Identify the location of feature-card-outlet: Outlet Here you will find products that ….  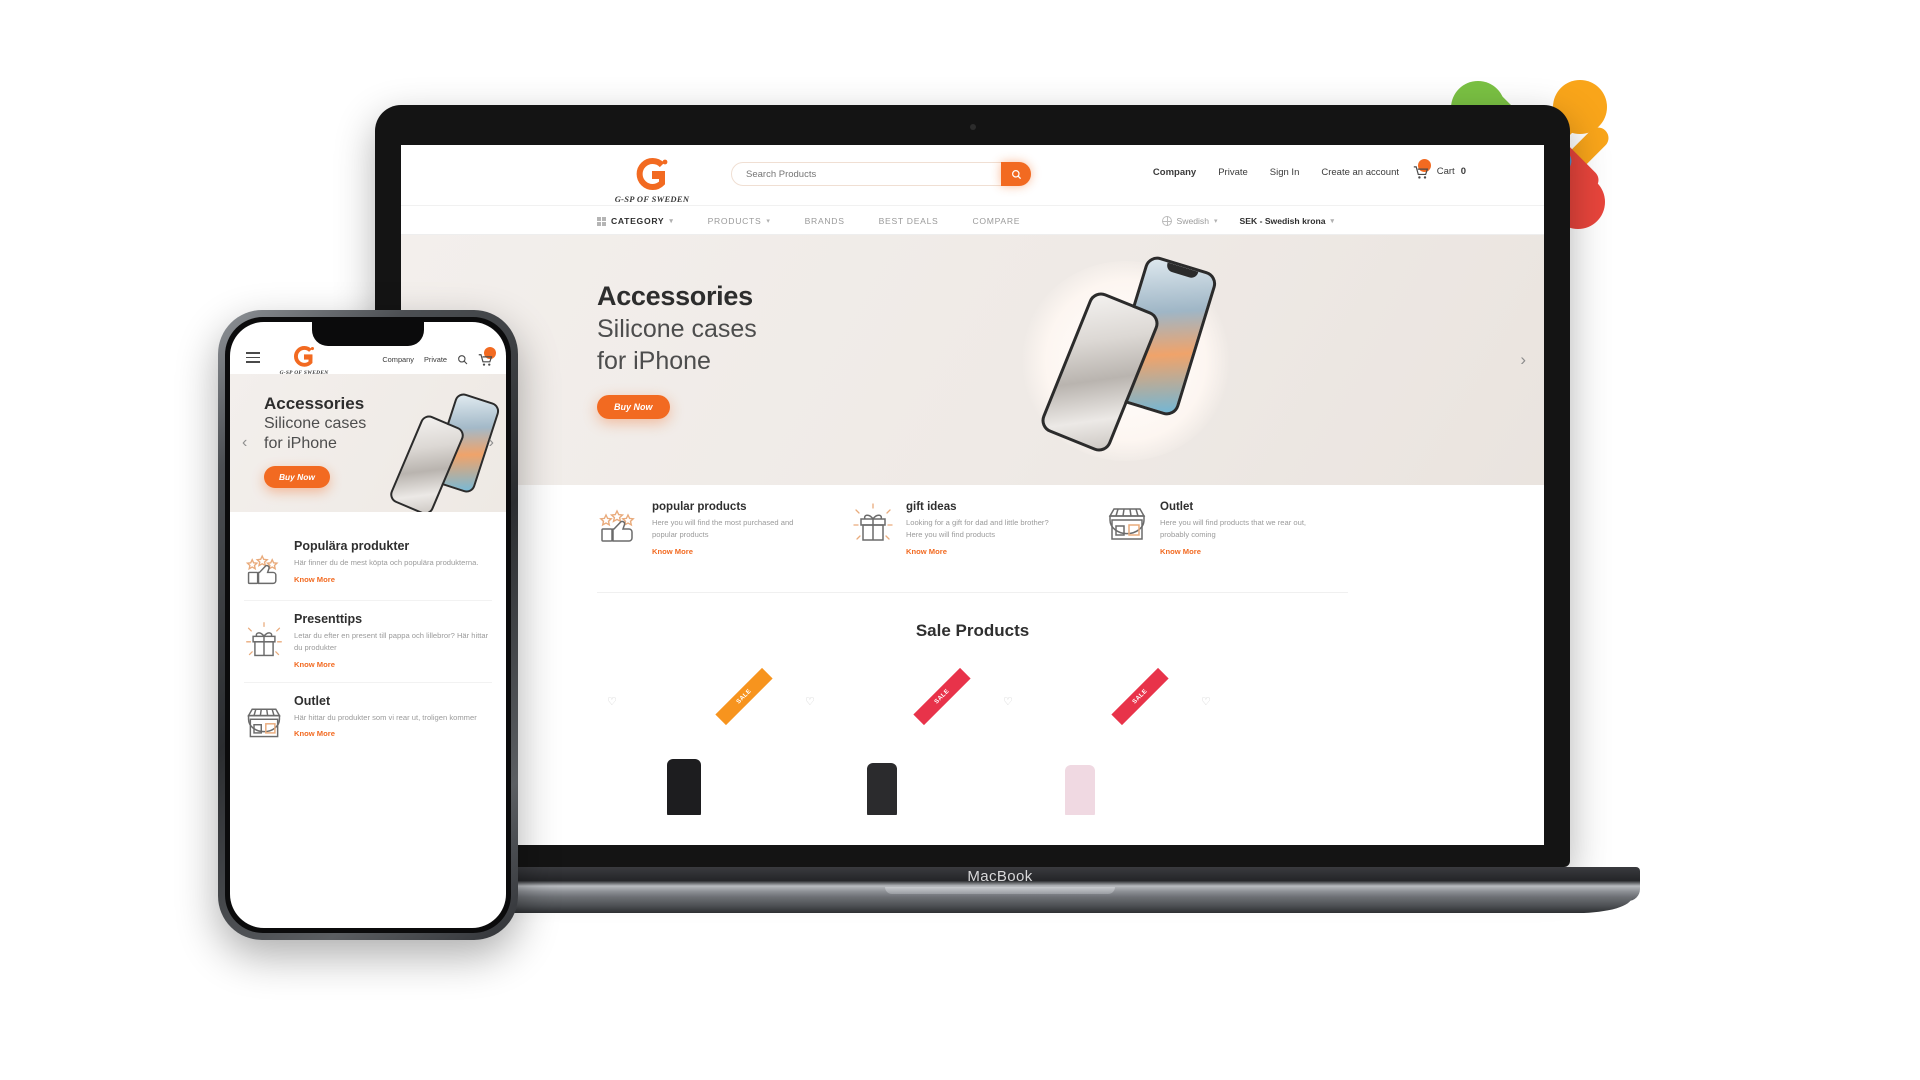
(1208, 528).